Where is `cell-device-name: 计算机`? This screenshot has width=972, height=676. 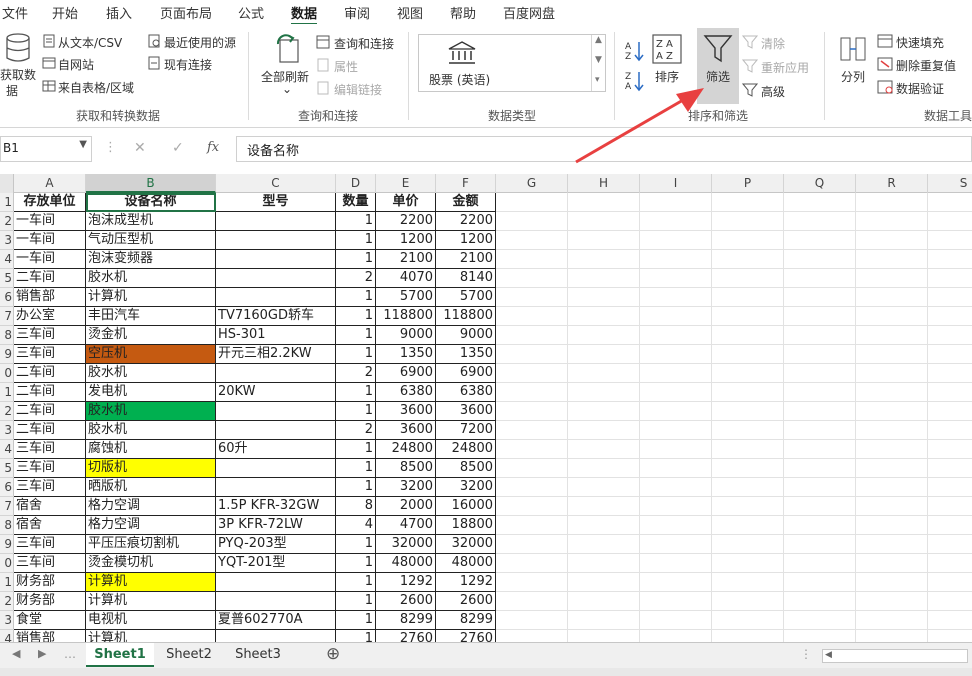
cell-device-name: 计算机 is located at coordinates (151, 636).